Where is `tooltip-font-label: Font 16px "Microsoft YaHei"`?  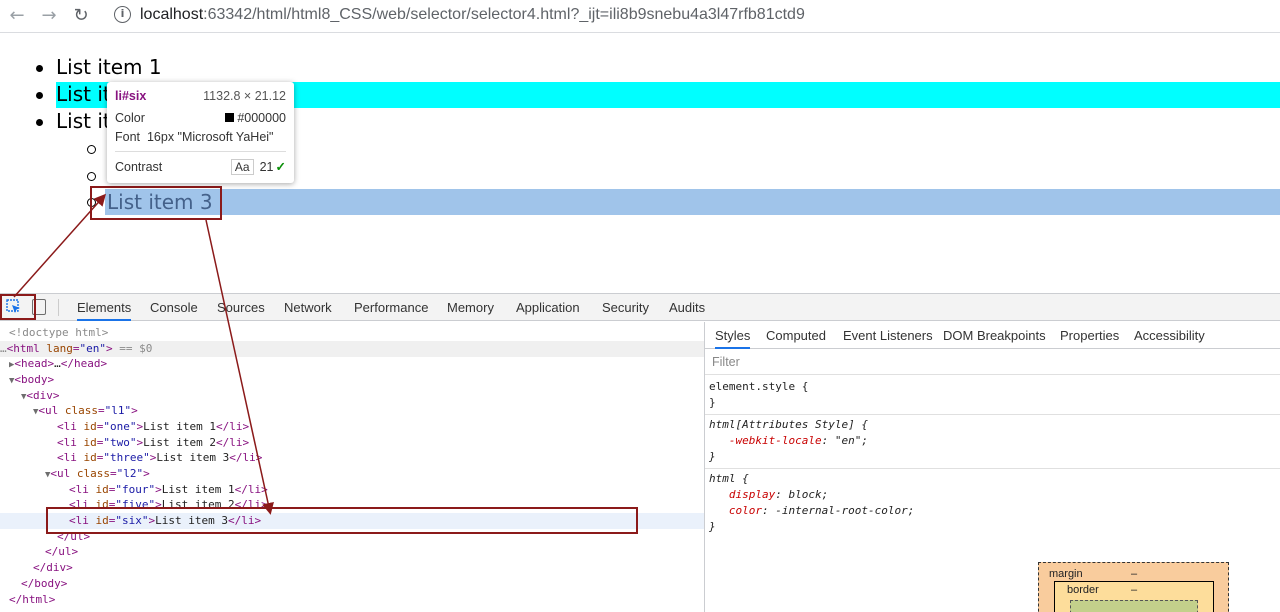
tooltip-font-label: Font 16px "Microsoft YaHei" is located at coordinates (194, 137).